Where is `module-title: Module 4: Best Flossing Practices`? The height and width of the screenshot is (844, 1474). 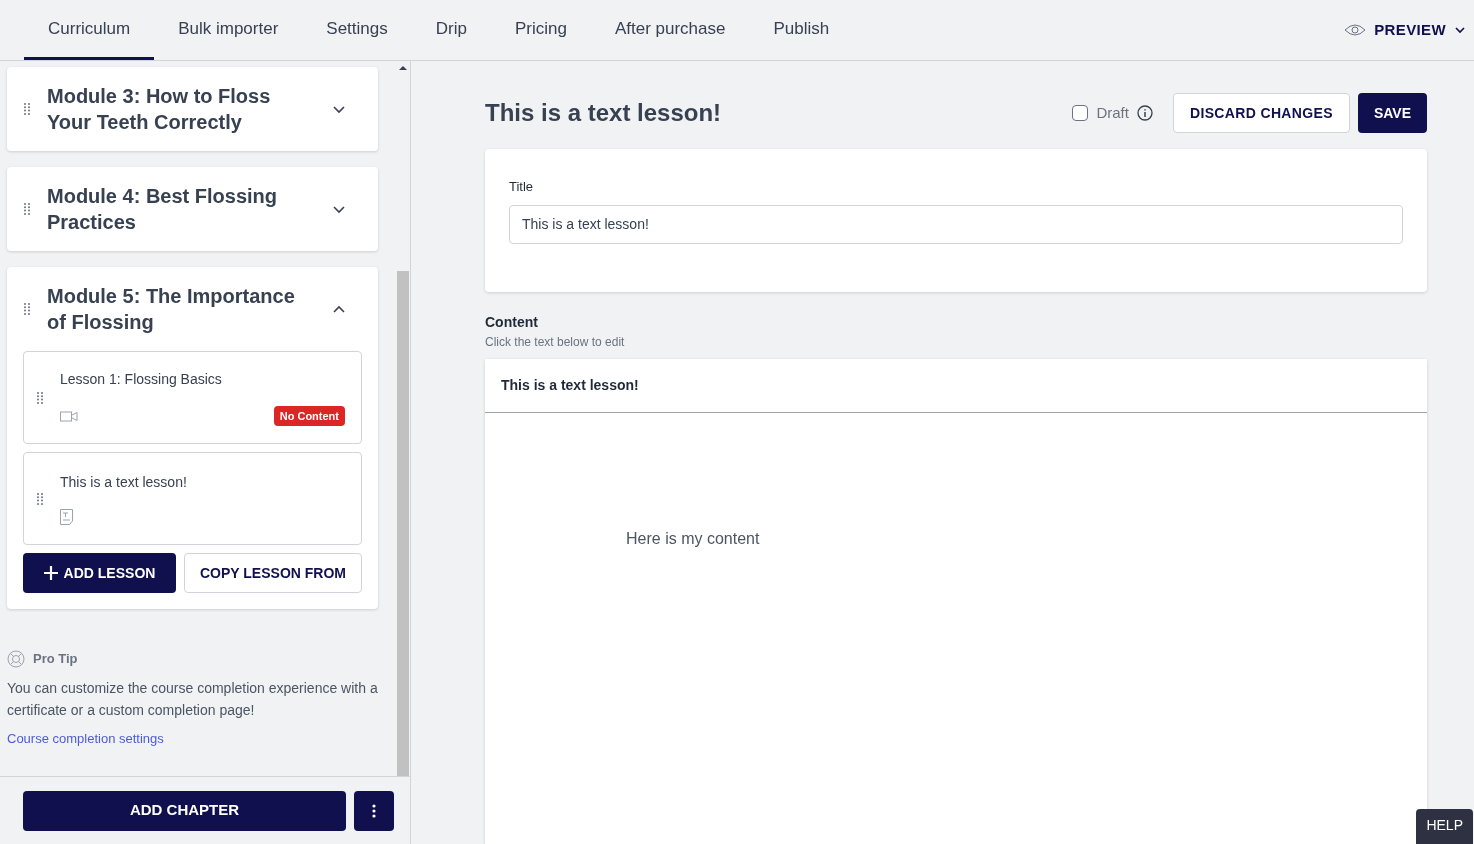 module-title: Module 4: Best Flossing Practices is located at coordinates (181, 209).